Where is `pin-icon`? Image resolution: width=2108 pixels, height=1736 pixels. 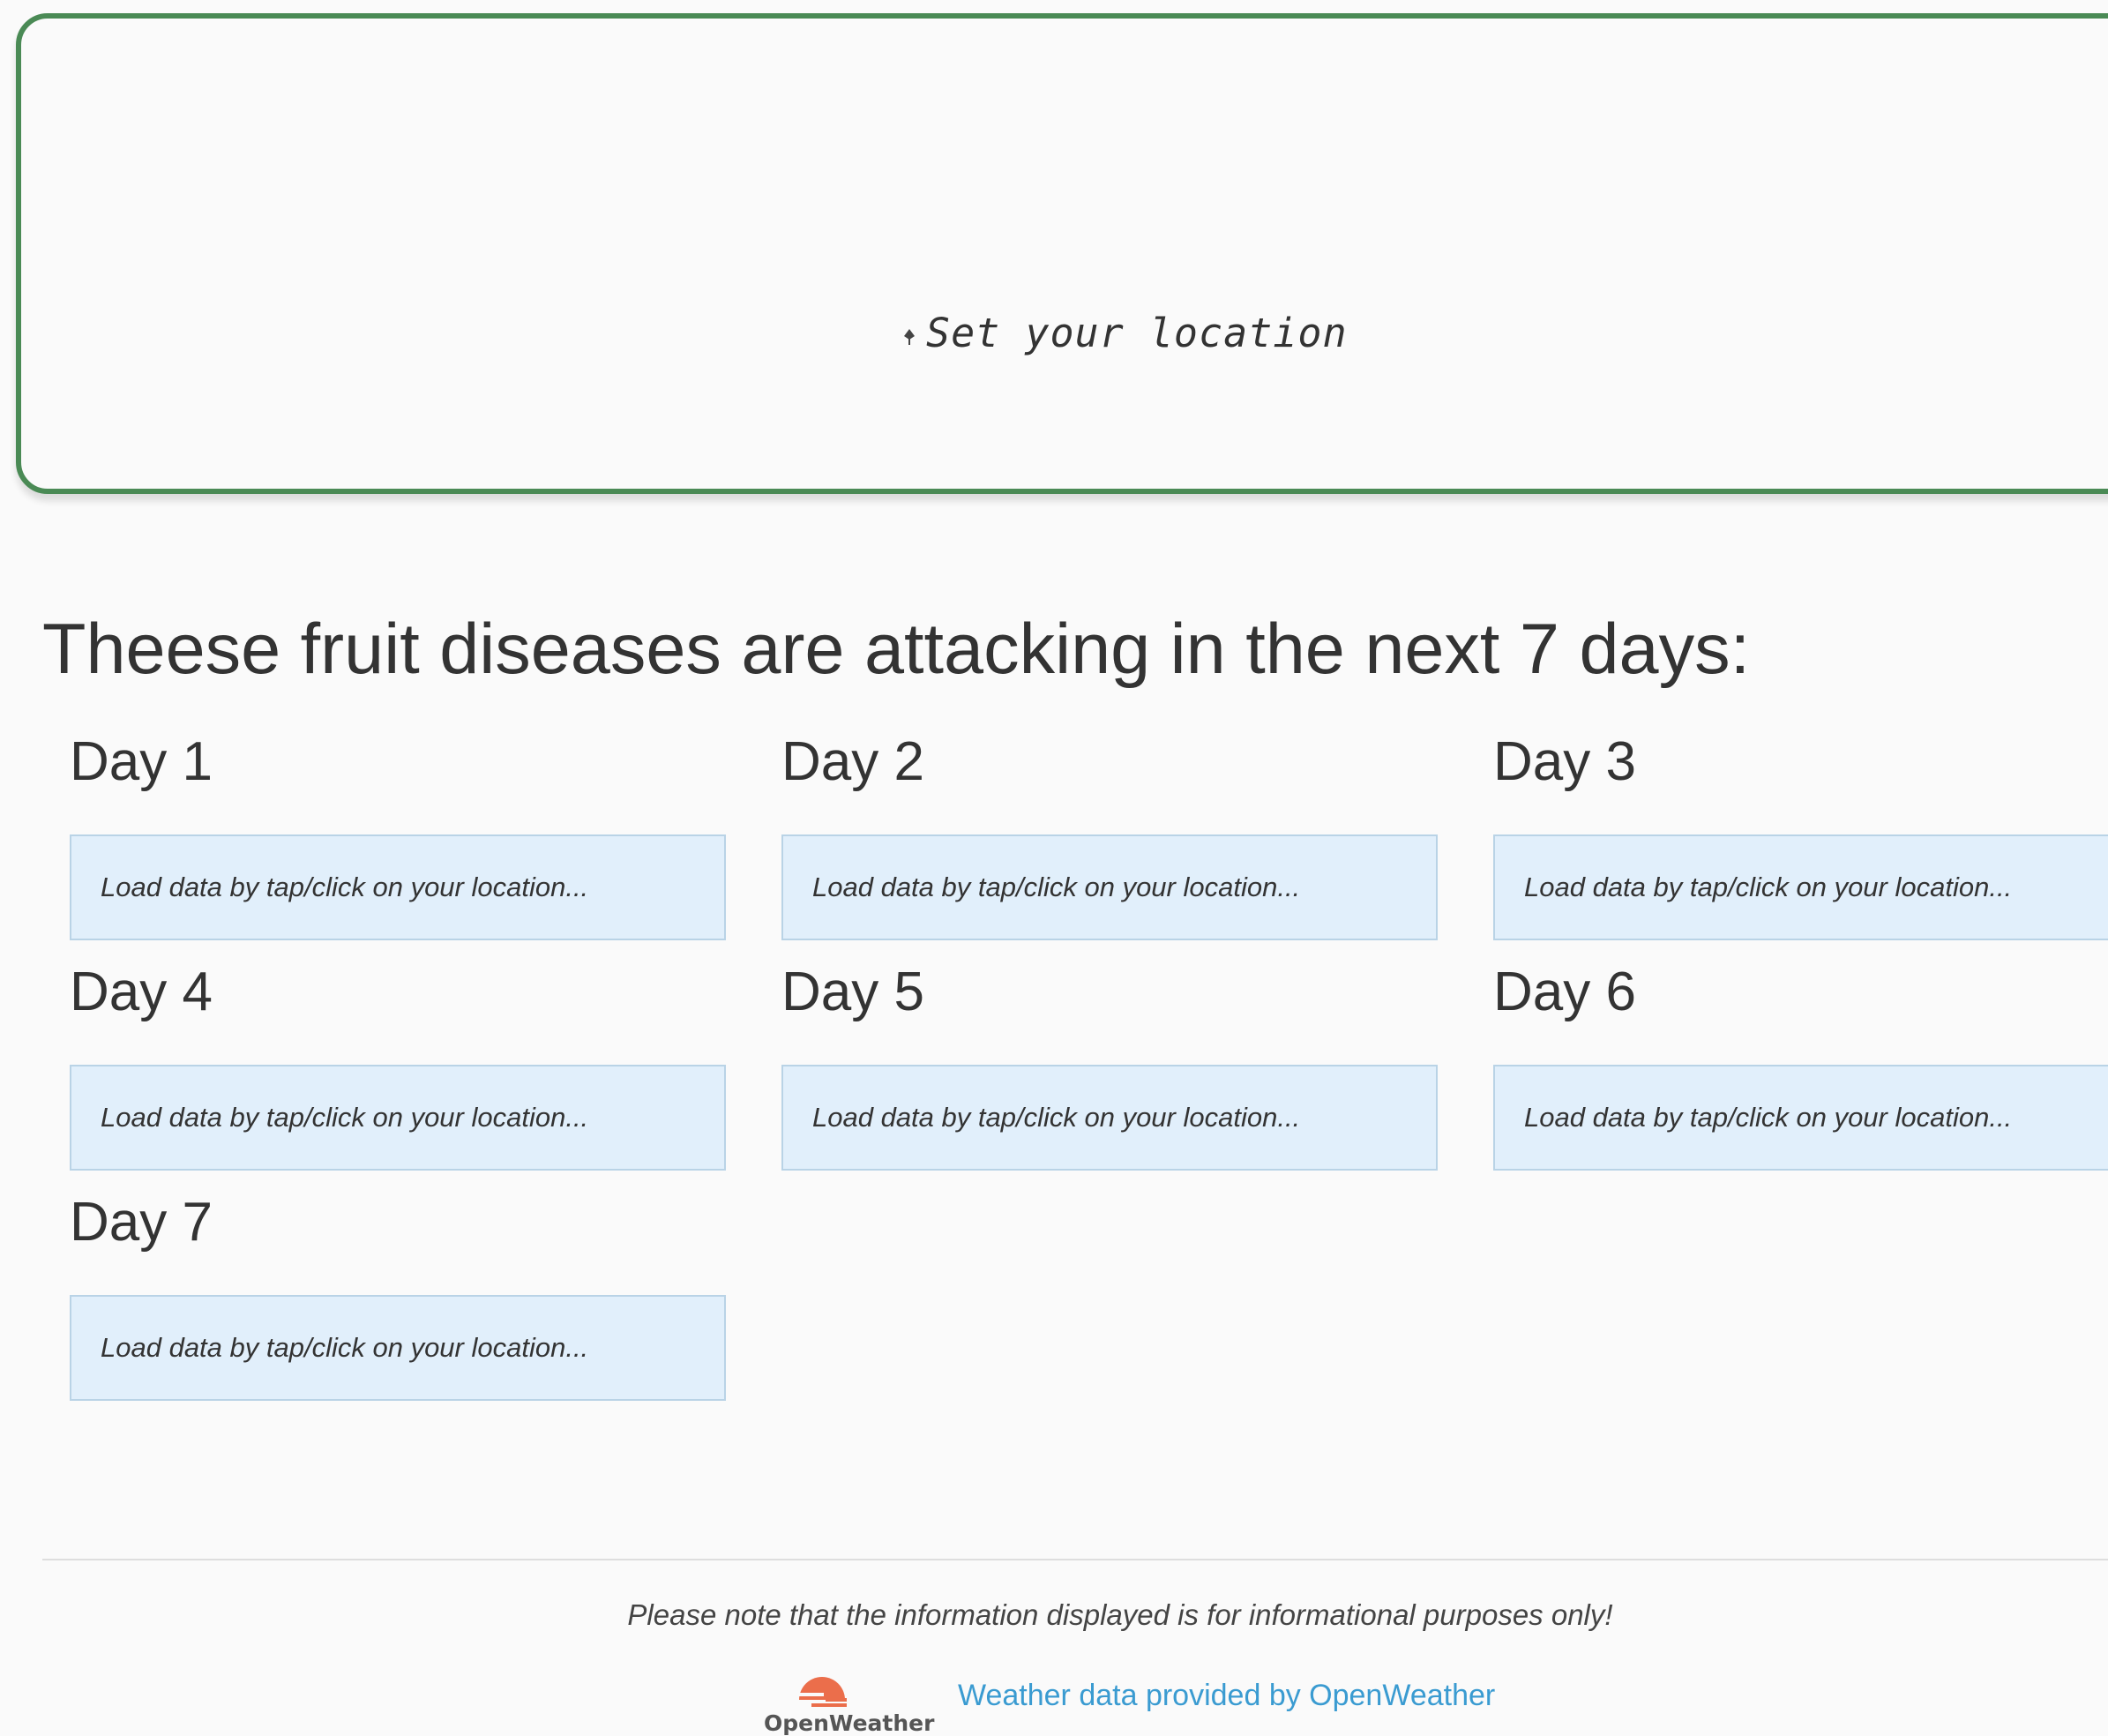 pin-icon is located at coordinates (910, 336).